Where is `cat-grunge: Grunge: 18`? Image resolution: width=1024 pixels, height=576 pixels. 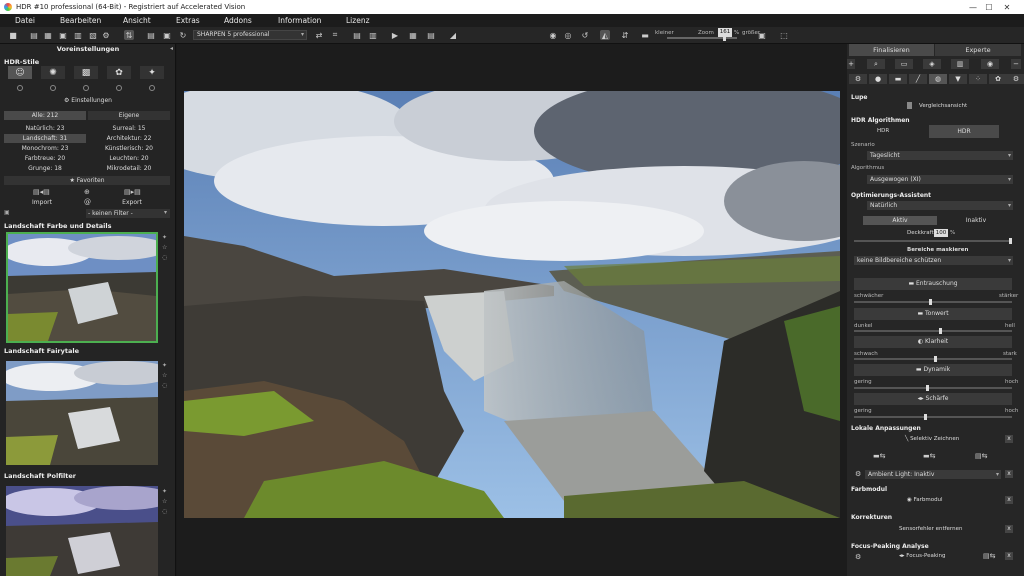 cat-grunge: Grunge: 18 is located at coordinates (45, 168).